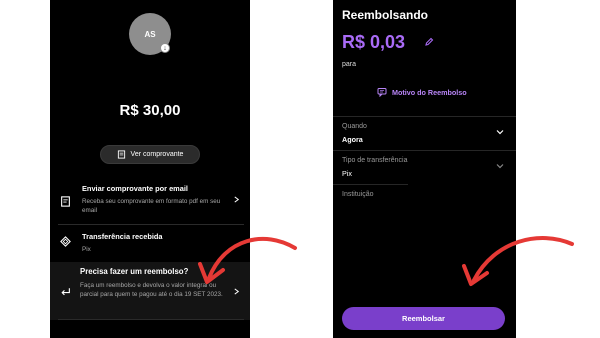  What do you see at coordinates (429, 42) in the screenshot?
I see `edit-pencil-icon` at bounding box center [429, 42].